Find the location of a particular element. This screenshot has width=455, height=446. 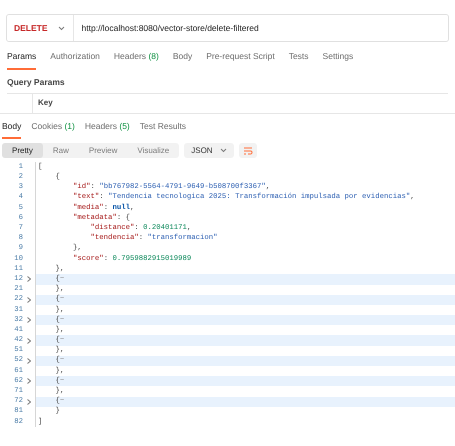

wrap-lines-button is located at coordinates (247, 150).